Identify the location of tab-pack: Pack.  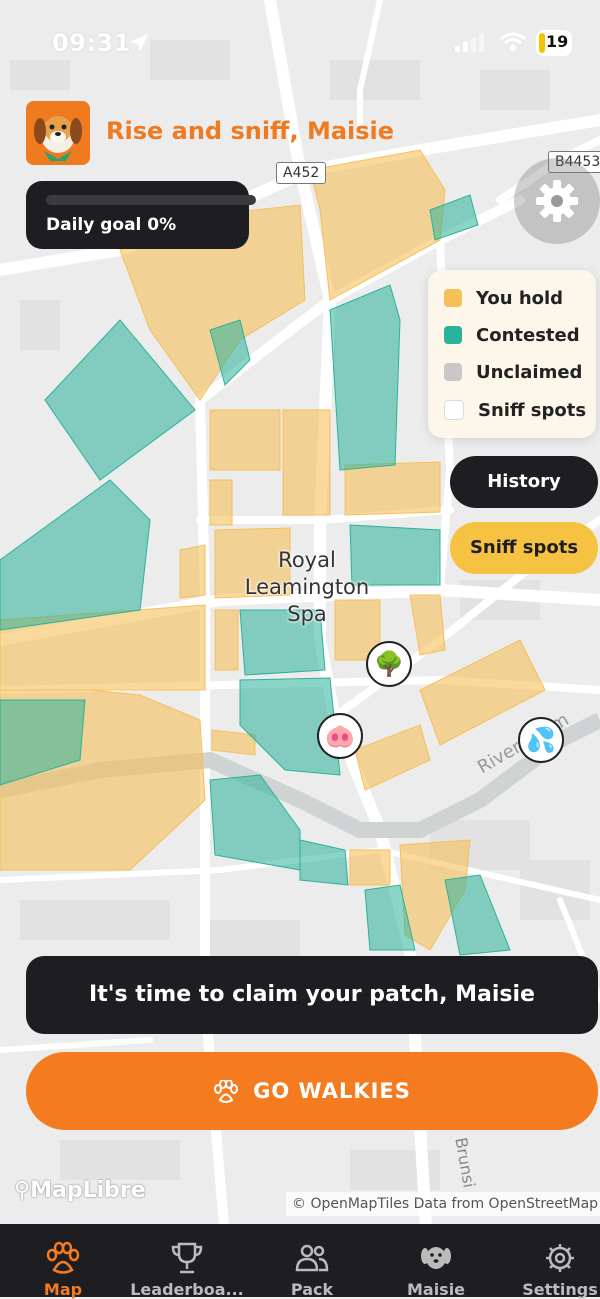
(312, 1261).